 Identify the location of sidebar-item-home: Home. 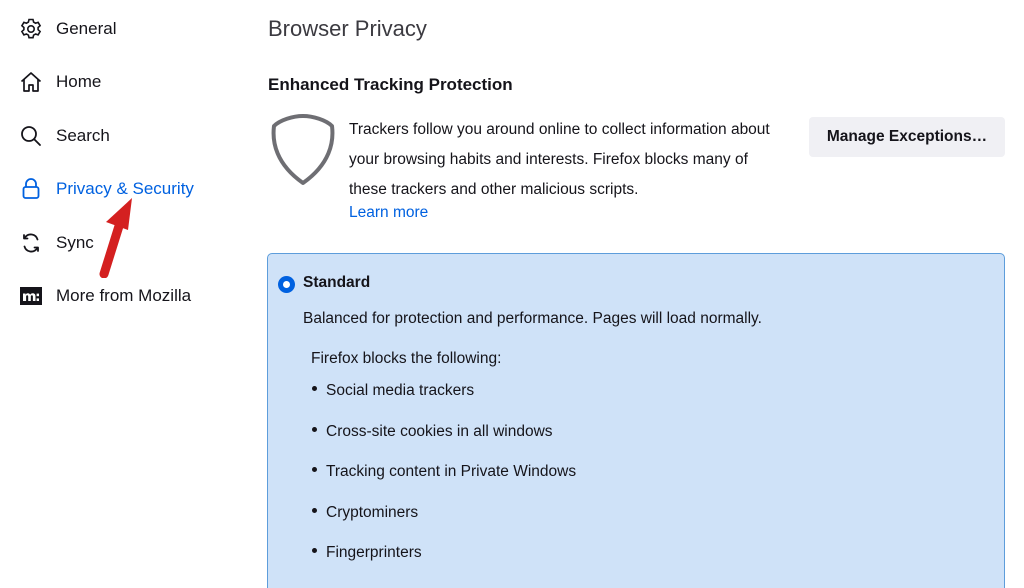
(59, 82).